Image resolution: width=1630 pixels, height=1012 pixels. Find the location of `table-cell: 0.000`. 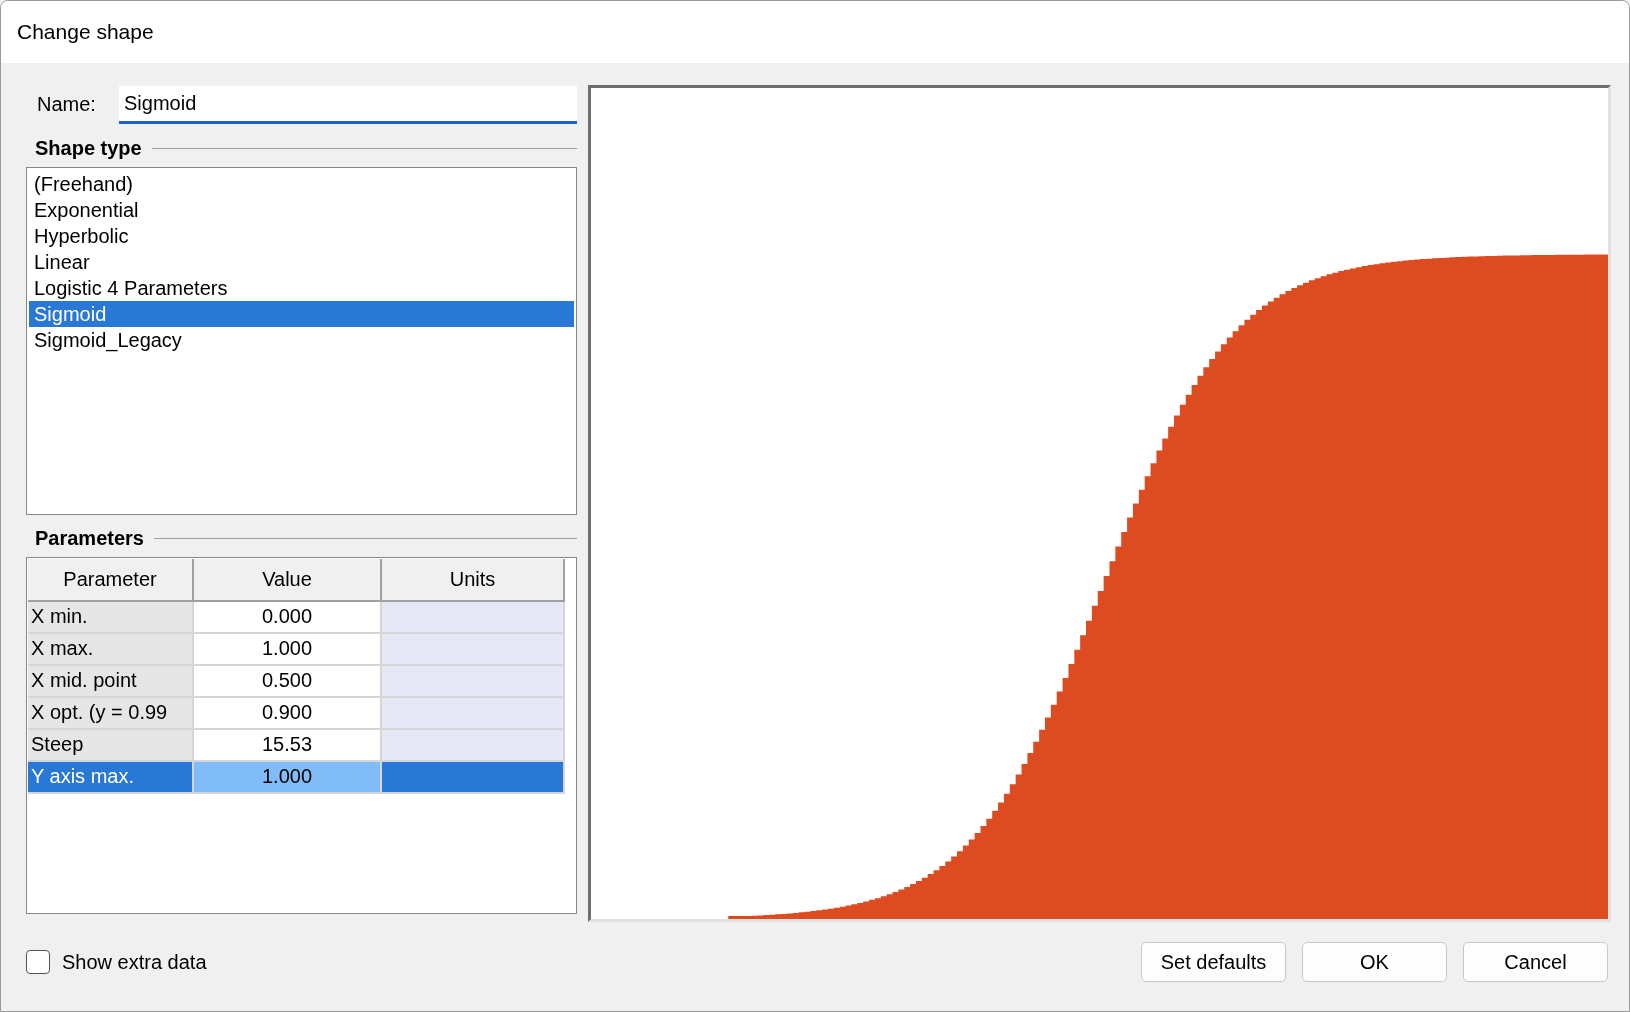

table-cell: 0.000 is located at coordinates (288, 617).